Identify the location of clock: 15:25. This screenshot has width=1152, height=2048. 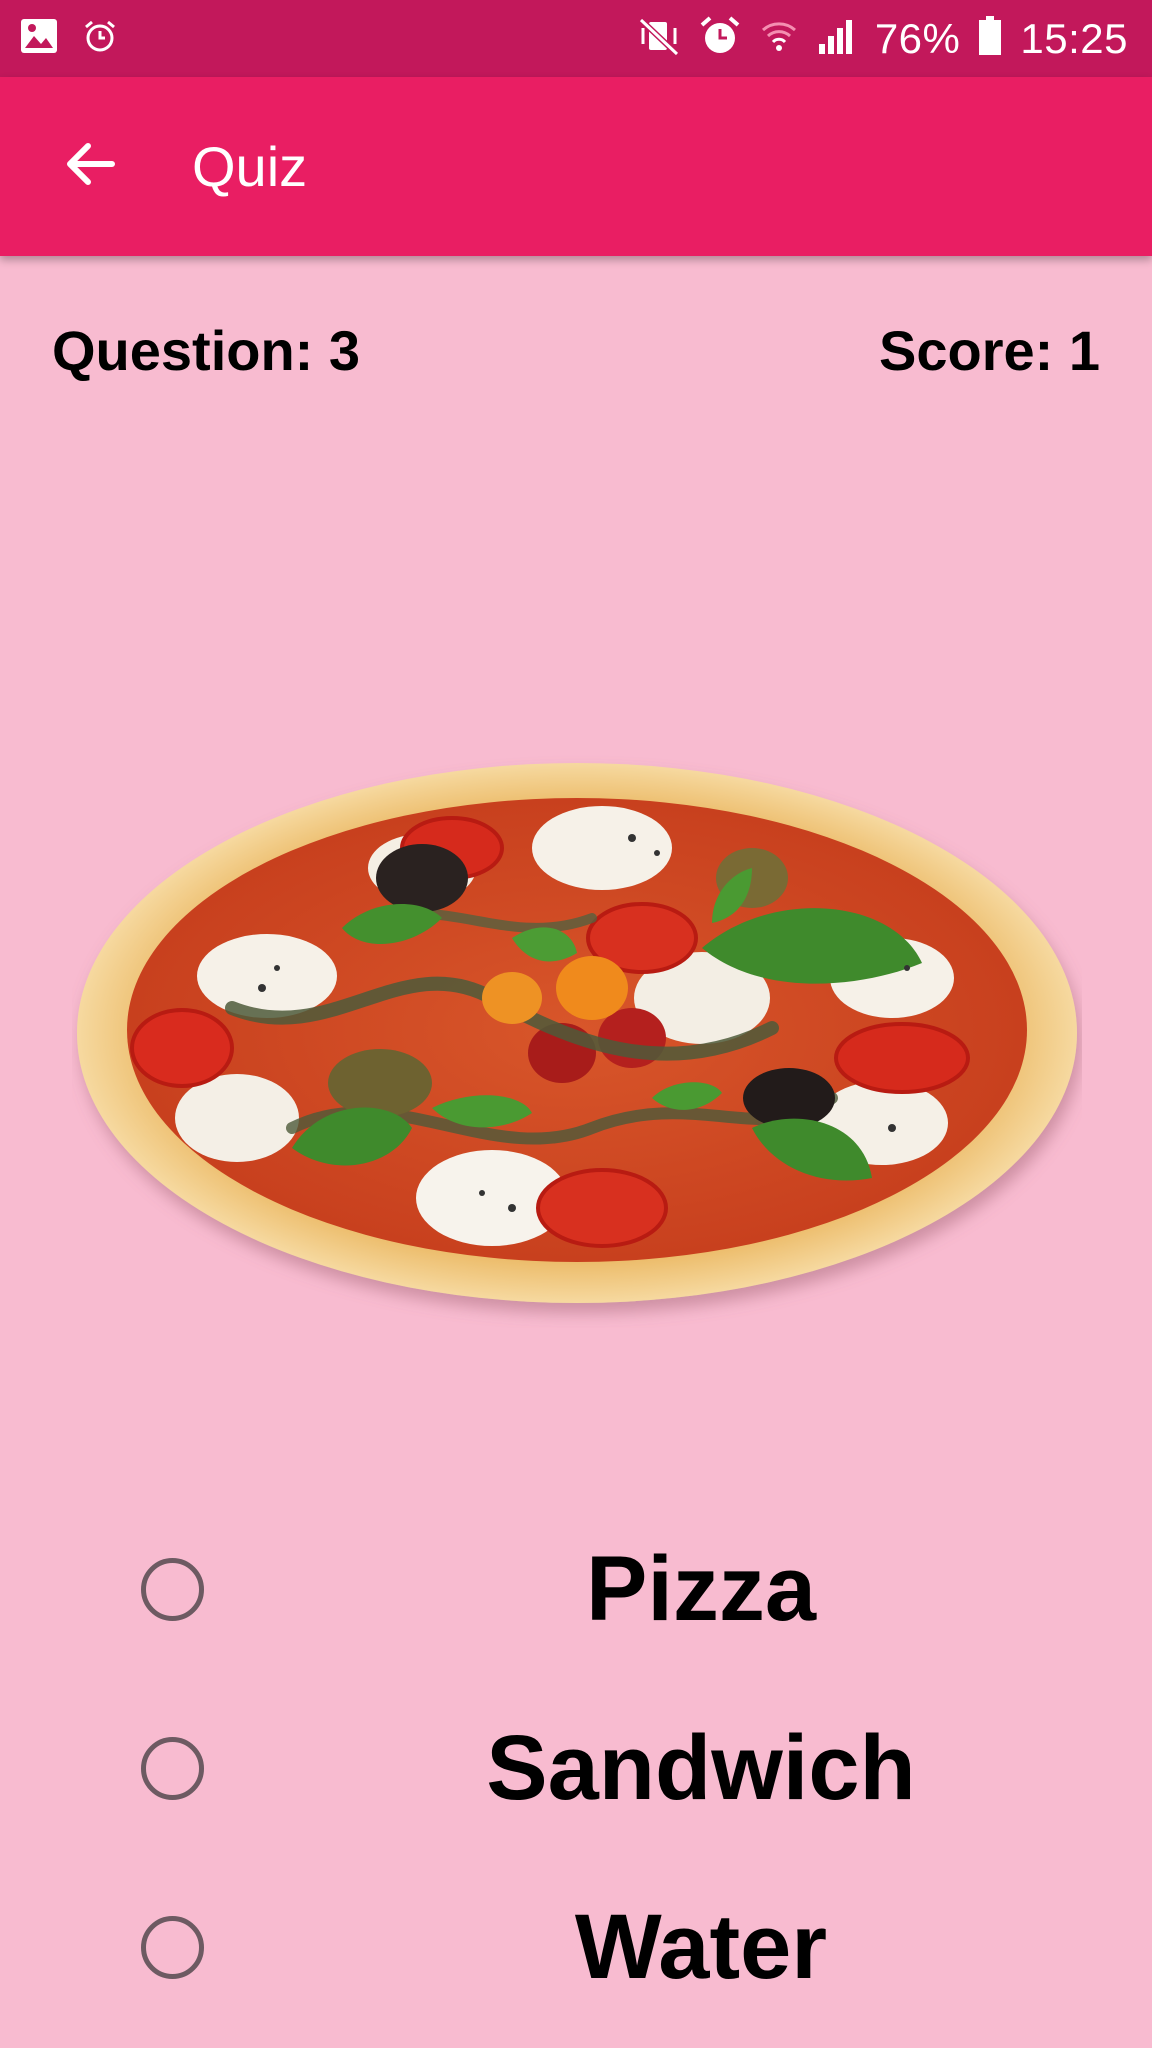
(1074, 38).